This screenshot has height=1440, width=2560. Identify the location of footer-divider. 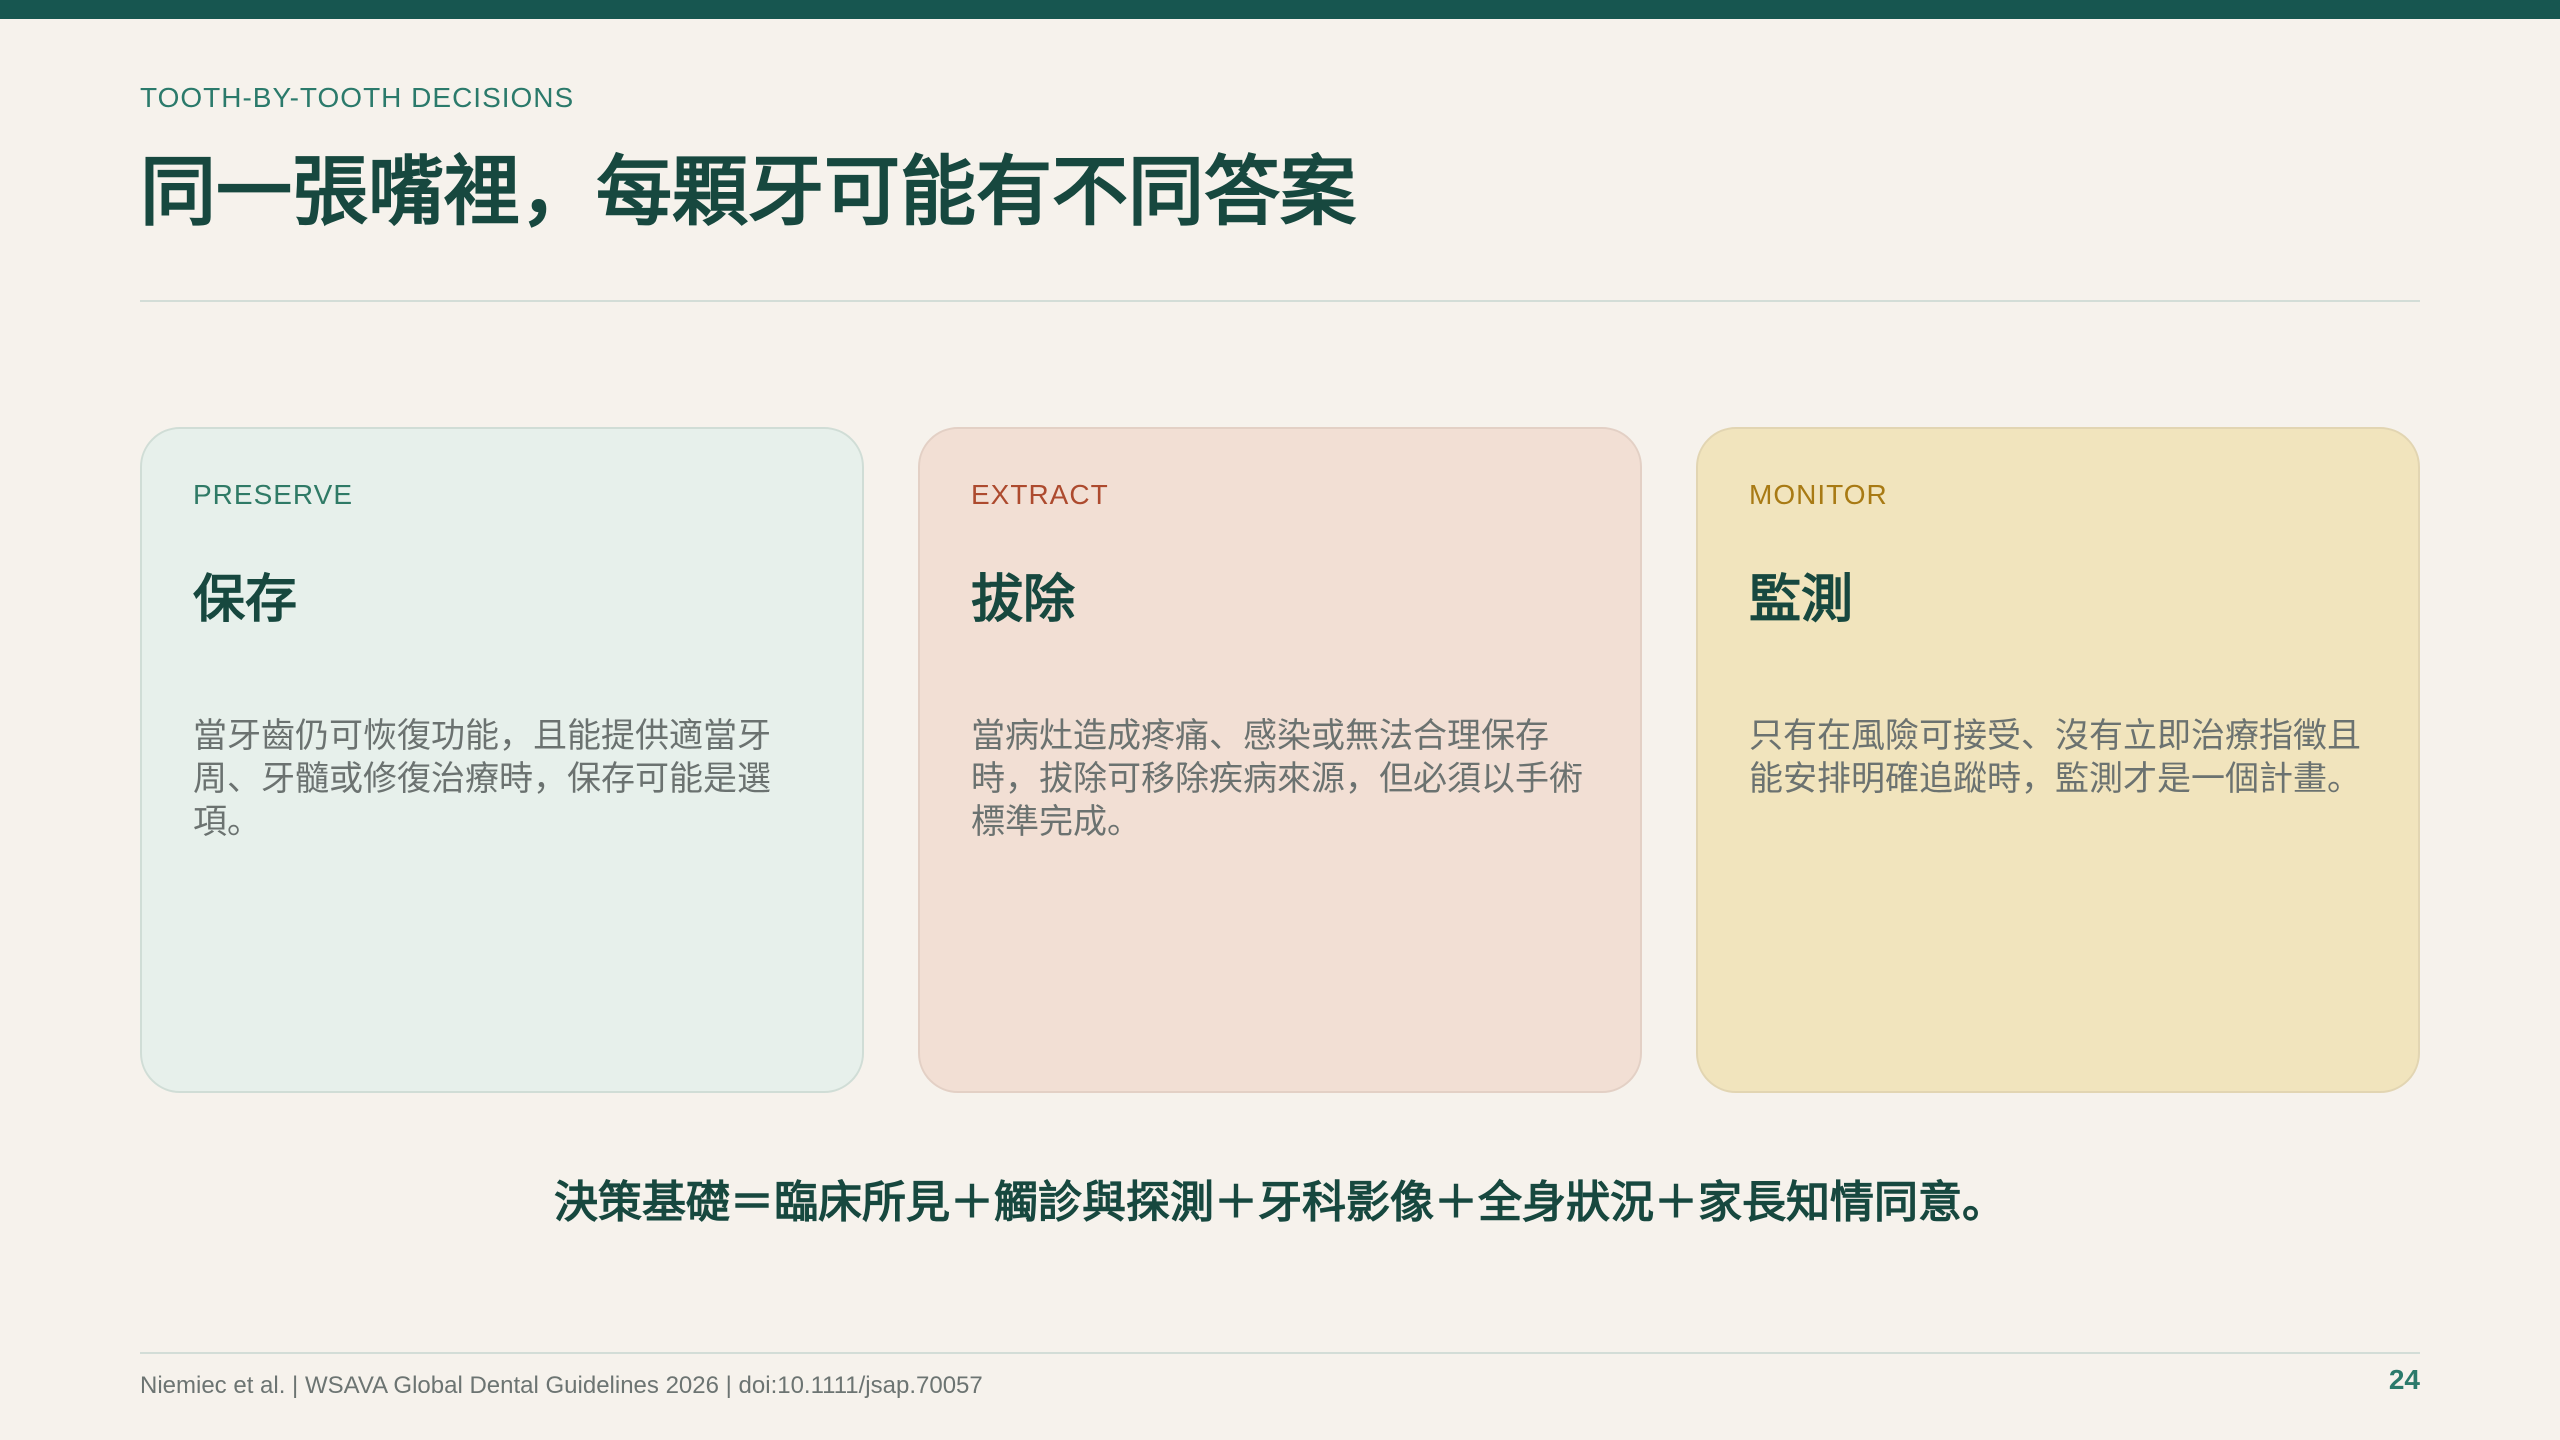
(1280, 1353).